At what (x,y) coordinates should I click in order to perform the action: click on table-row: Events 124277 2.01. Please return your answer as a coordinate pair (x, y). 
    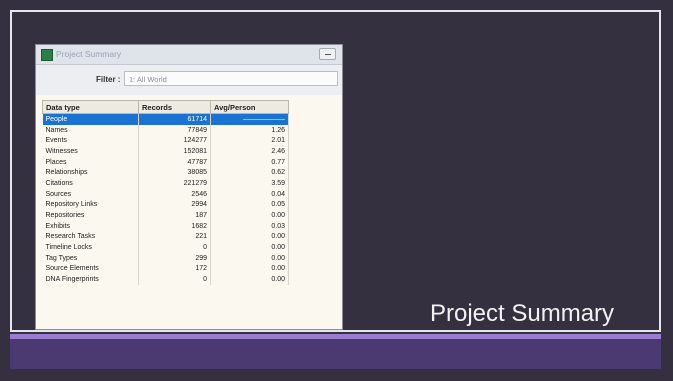
    Looking at the image, I should click on (165, 141).